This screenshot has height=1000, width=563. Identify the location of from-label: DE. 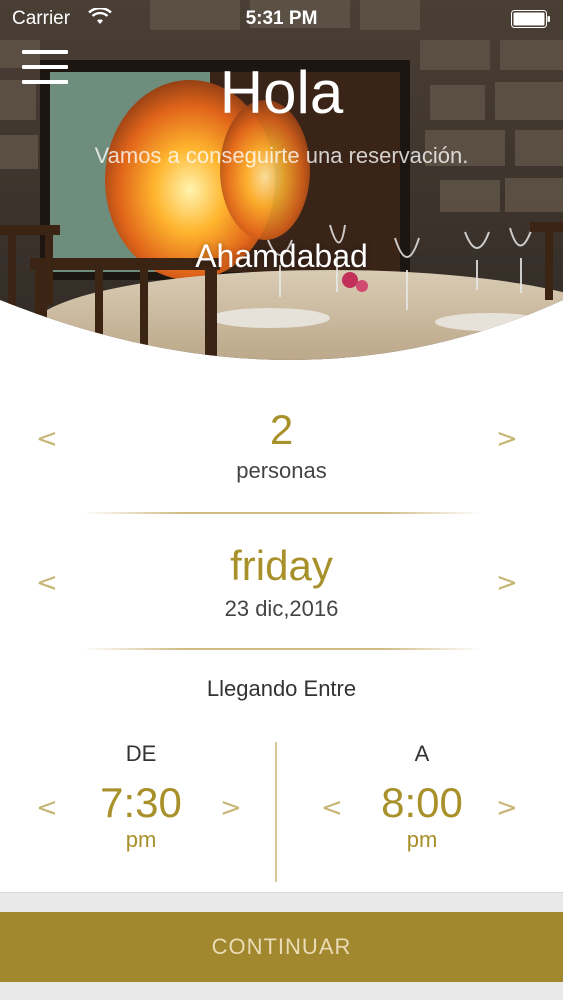
(141, 753).